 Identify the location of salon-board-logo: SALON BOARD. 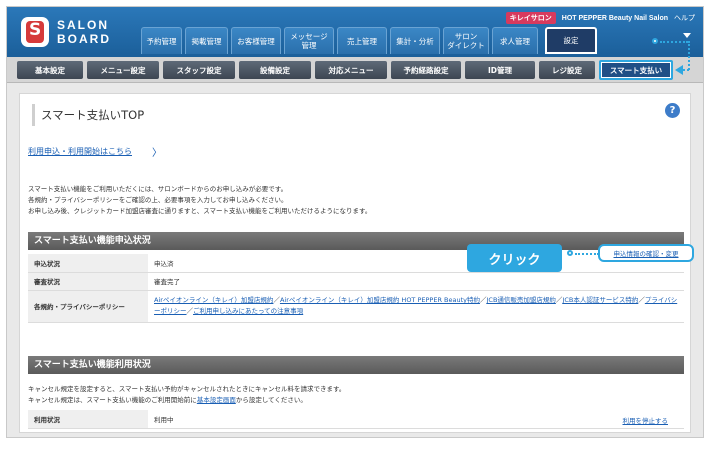
(86, 32).